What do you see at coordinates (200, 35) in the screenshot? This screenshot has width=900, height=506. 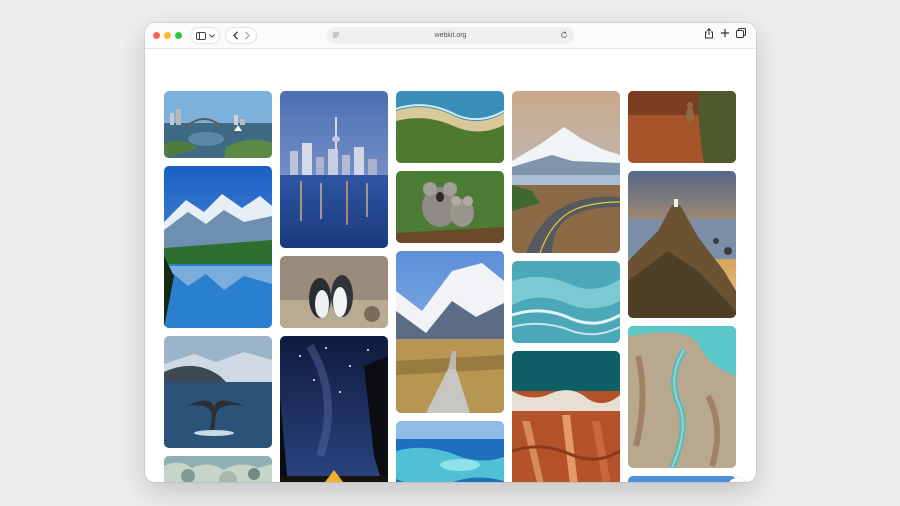 I see `sidebar-icon` at bounding box center [200, 35].